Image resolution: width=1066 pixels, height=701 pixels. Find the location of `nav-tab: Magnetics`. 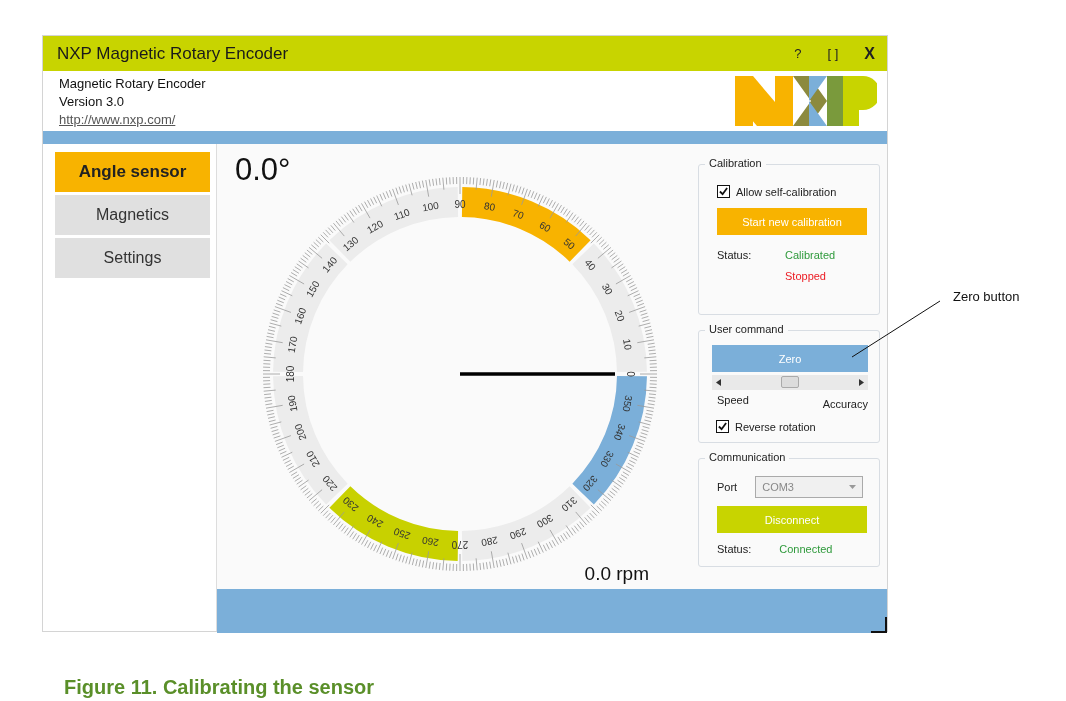

nav-tab: Magnetics is located at coordinates (132, 215).